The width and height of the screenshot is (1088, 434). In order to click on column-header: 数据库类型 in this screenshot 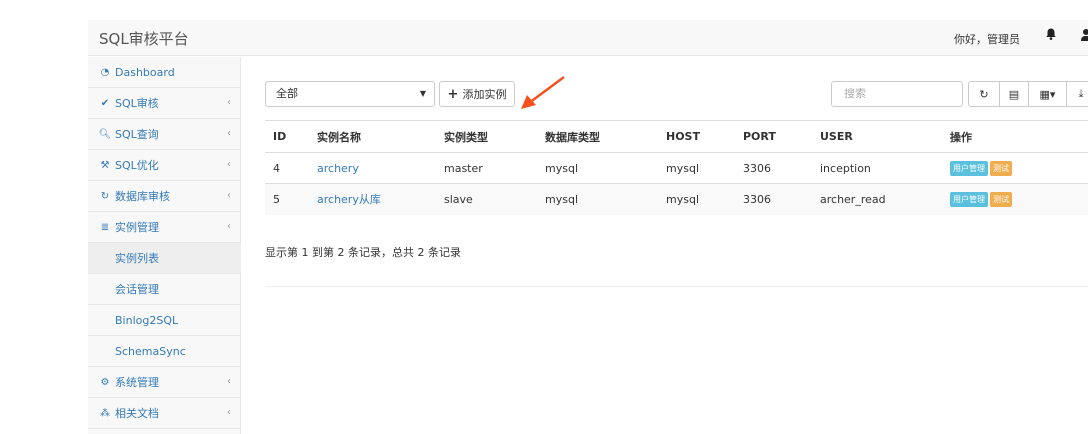, I will do `click(597, 136)`.